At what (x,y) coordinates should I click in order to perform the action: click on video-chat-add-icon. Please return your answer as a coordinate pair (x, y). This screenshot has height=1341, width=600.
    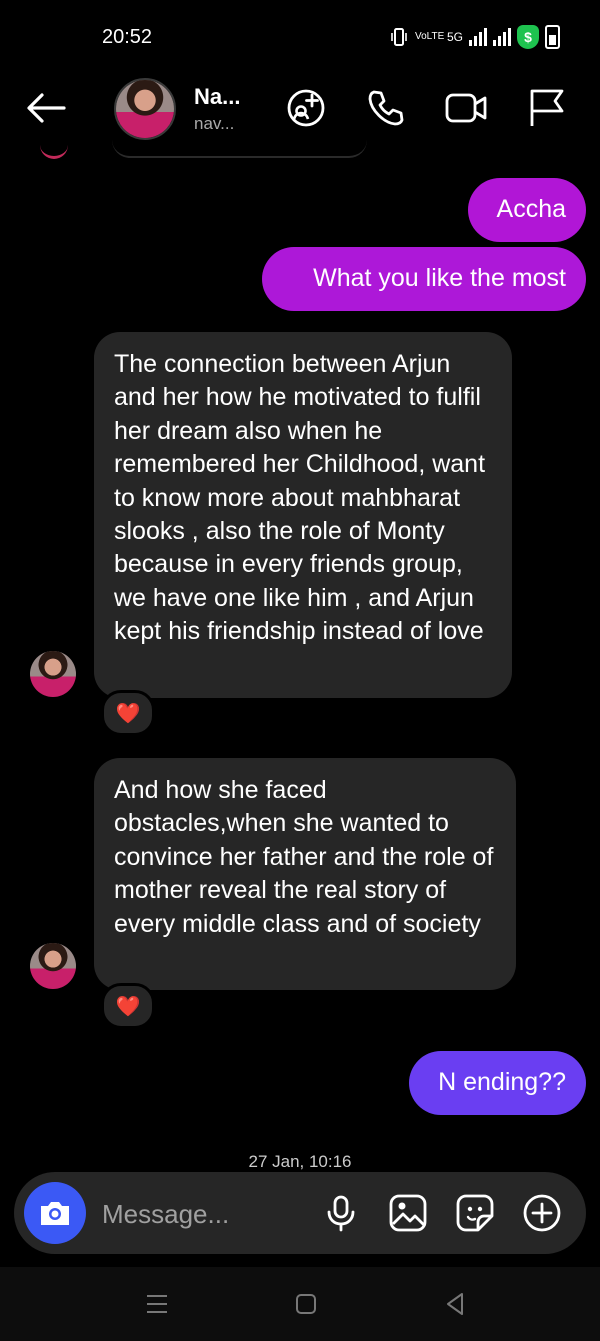
    Looking at the image, I should click on (306, 108).